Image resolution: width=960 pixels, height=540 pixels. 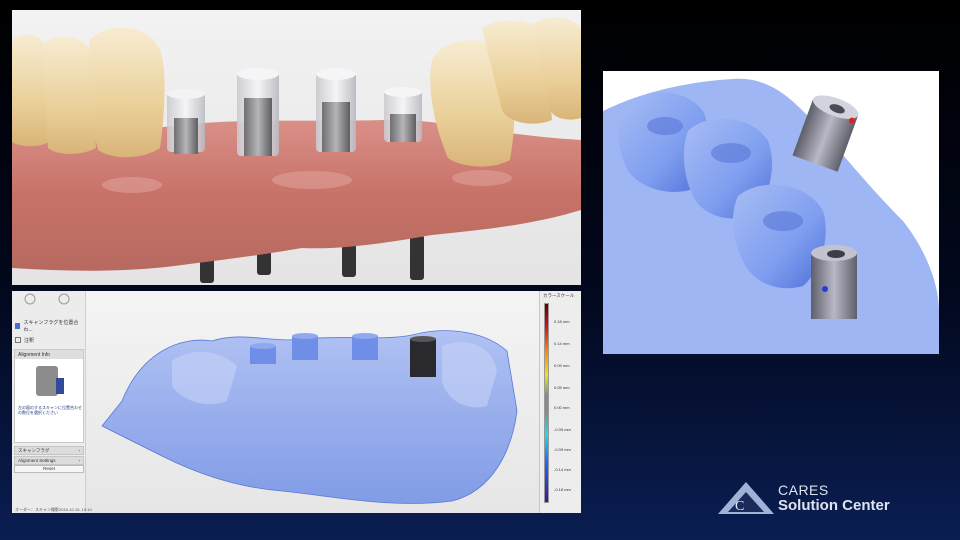 What do you see at coordinates (29, 340) in the screenshot?
I see `note-label: 注釈` at bounding box center [29, 340].